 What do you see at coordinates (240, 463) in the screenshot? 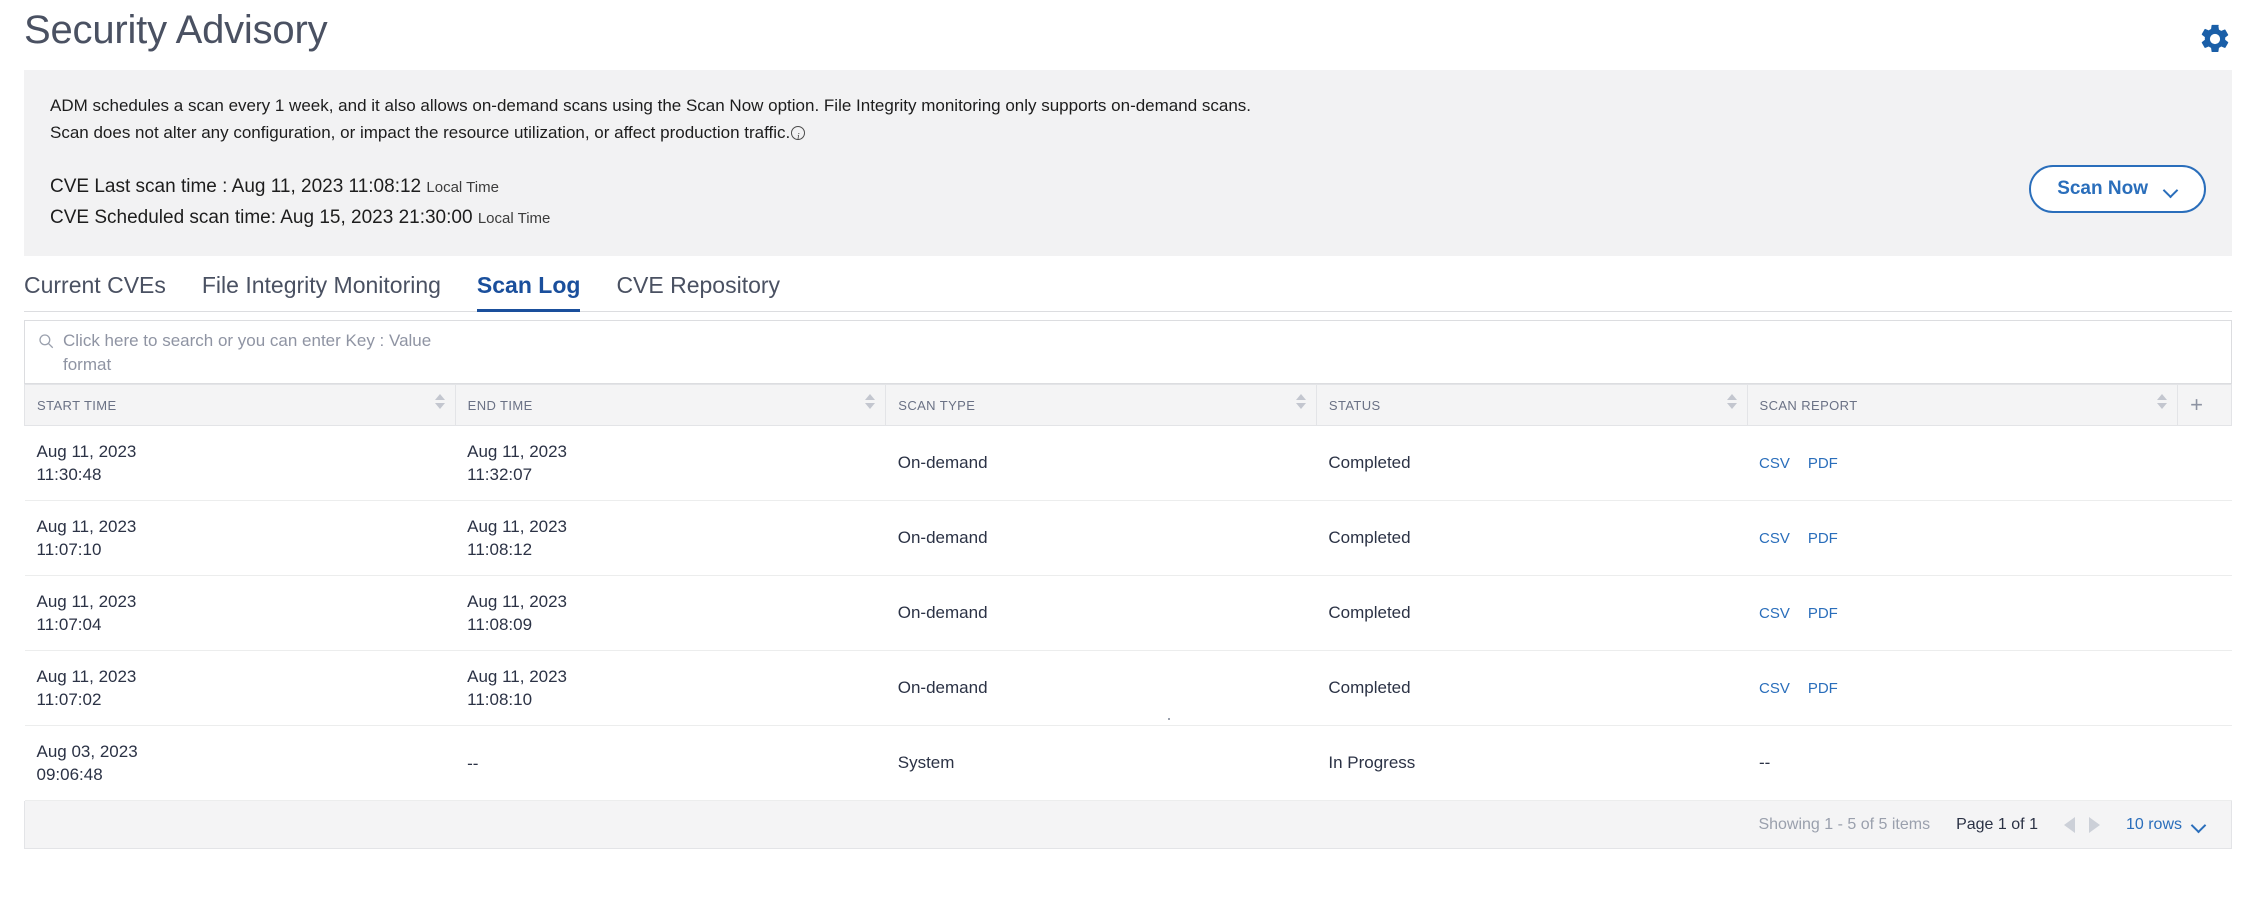
I see `cell-start-time: Aug 11, 2023 11:30:48` at bounding box center [240, 463].